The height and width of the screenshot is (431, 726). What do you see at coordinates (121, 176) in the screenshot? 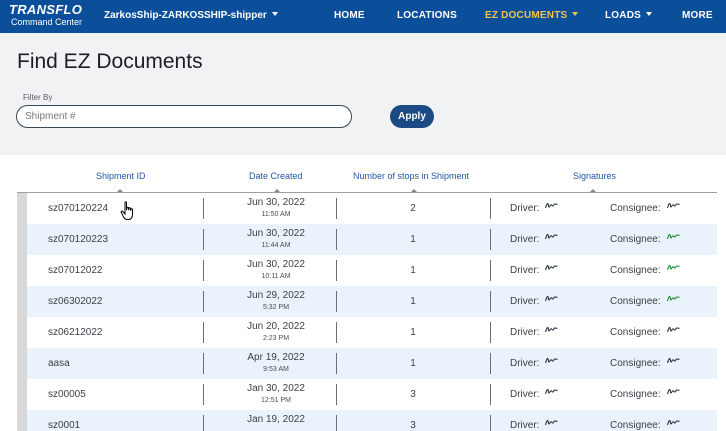
I see `column-header-shipment-id: Shipment ID` at bounding box center [121, 176].